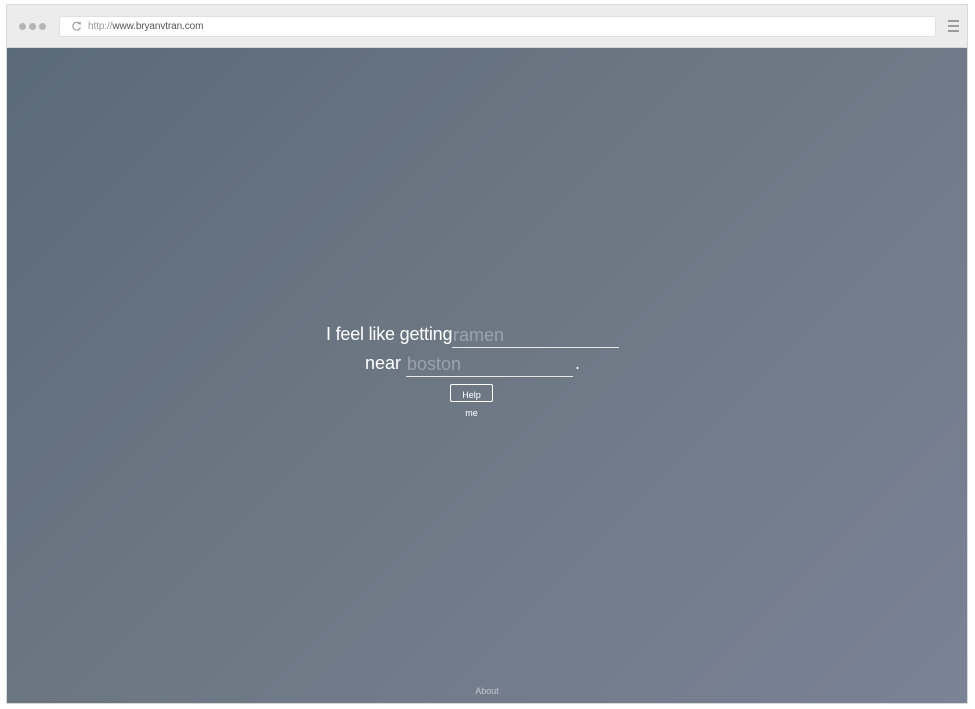  Describe the element at coordinates (389, 334) in the screenshot. I see `feel-like-label: I feel like getting` at that location.